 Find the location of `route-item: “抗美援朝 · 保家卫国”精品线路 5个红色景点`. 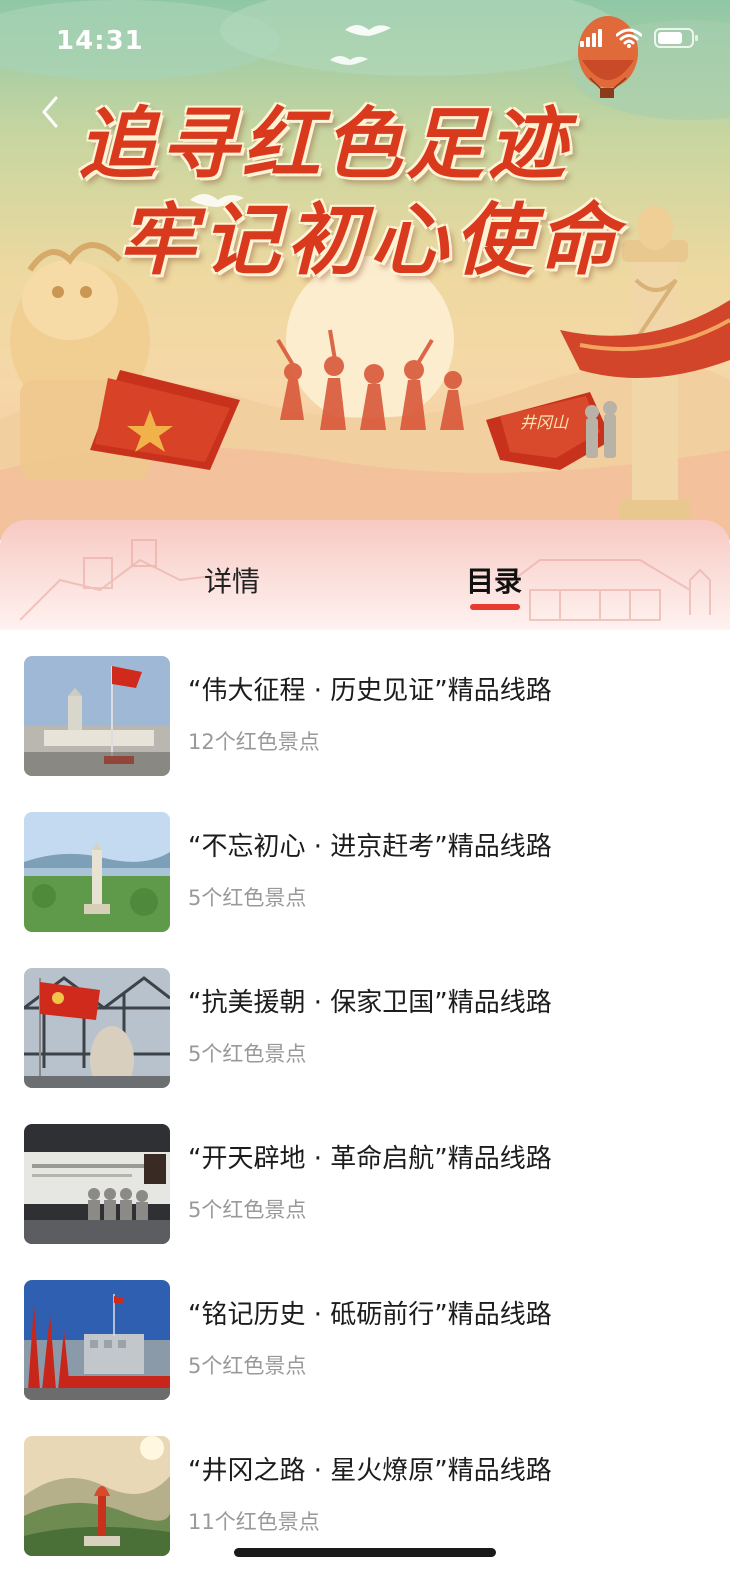

route-item: “抗美援朝 · 保家卫国”精品线路 5个红色景点 is located at coordinates (365, 1017).